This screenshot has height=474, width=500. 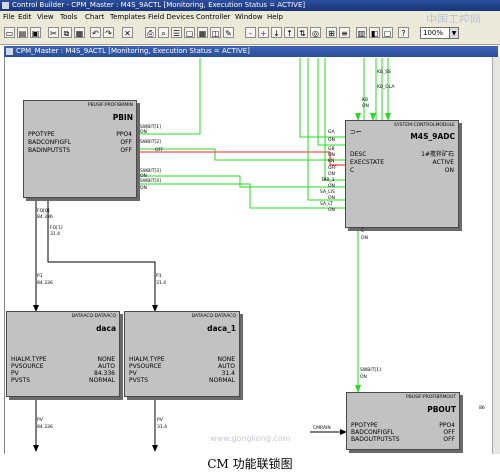 I want to click on list-icon: ≡, so click(x=344, y=32).